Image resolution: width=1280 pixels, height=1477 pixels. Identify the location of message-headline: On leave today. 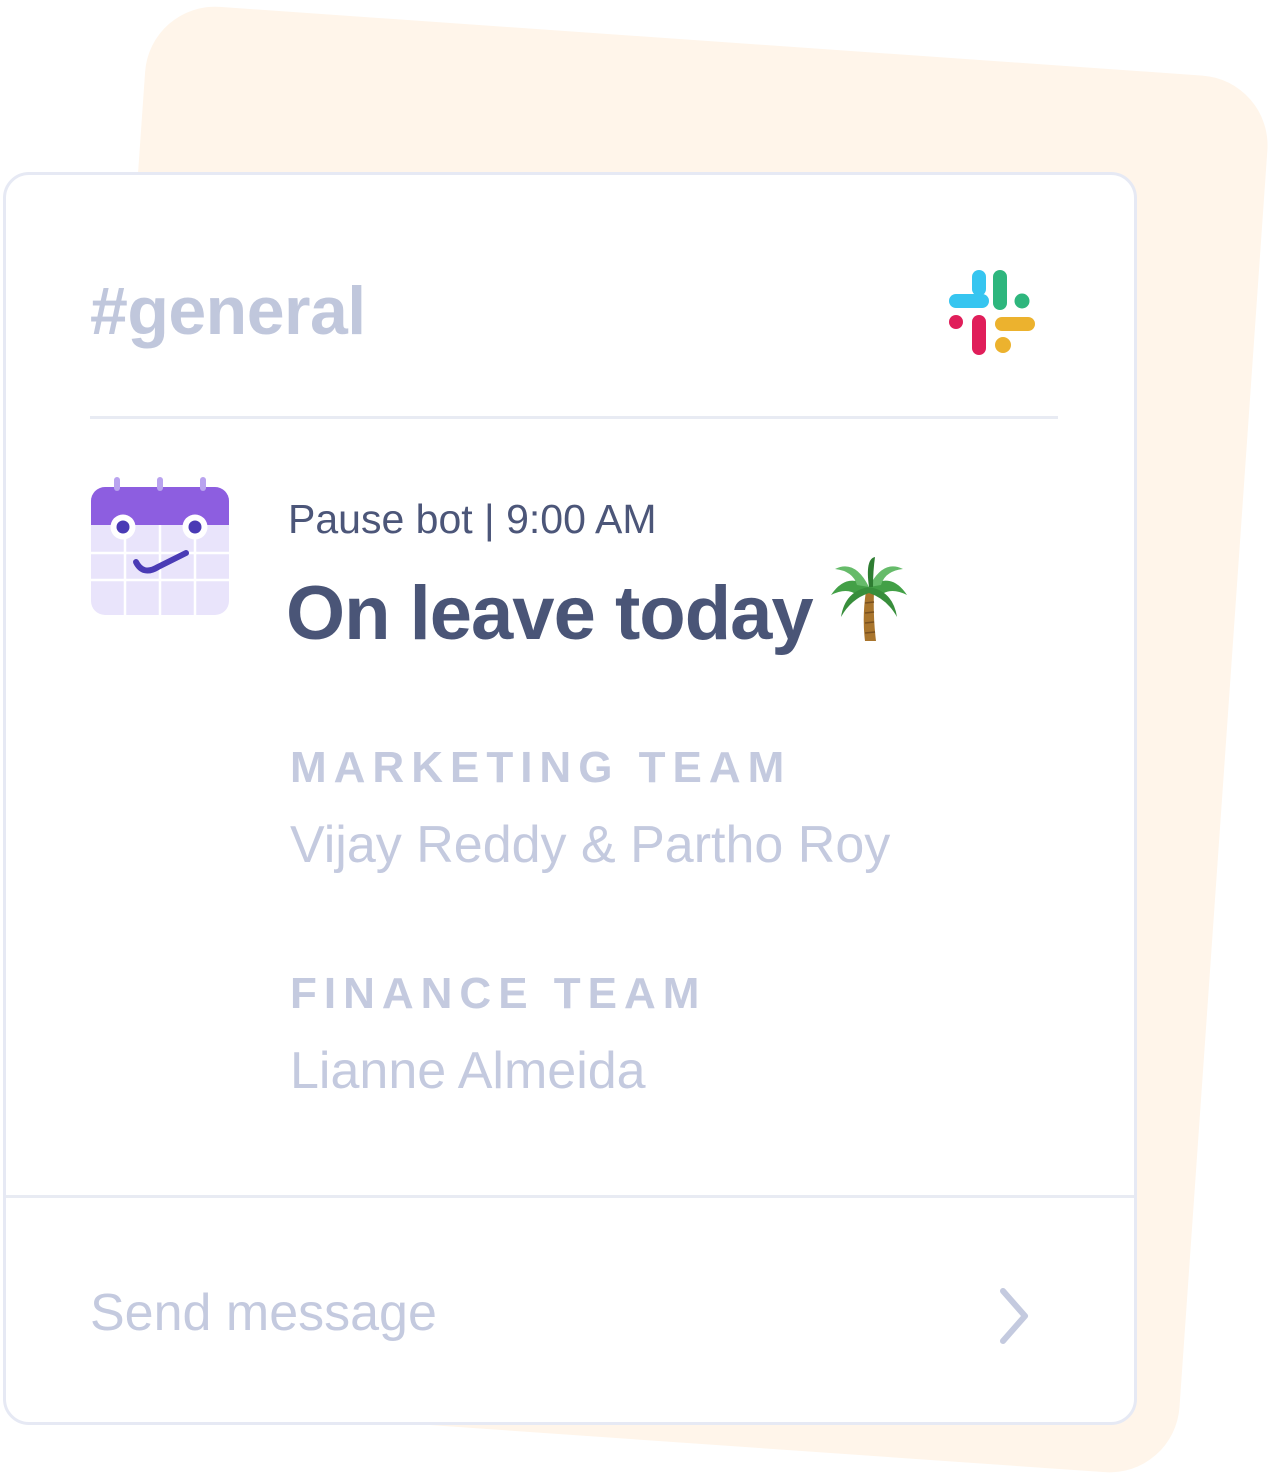
(598, 609).